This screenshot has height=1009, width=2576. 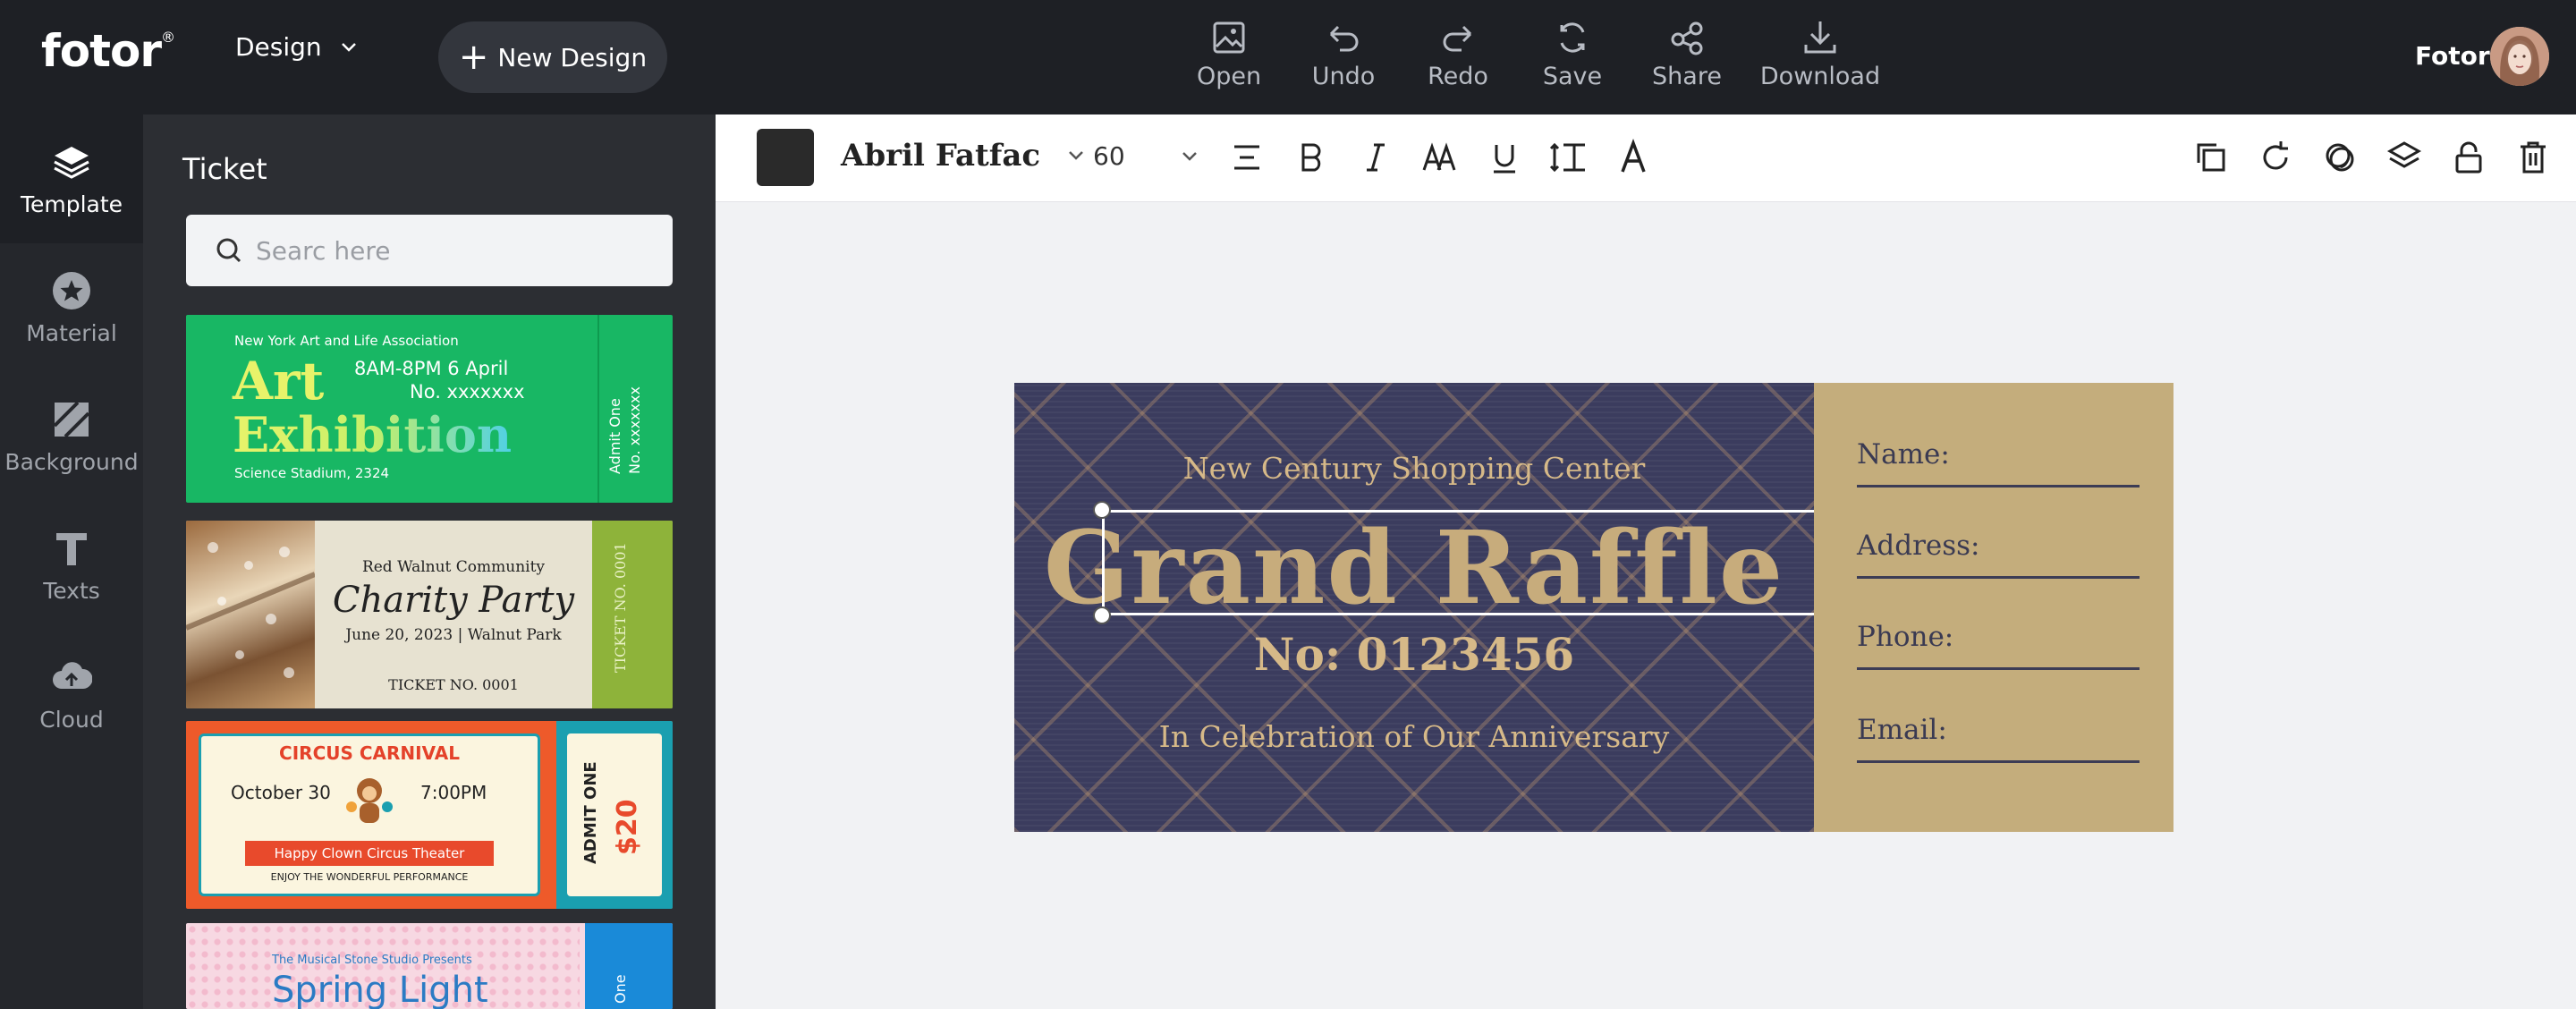 What do you see at coordinates (1343, 54) in the screenshot?
I see `undo-button: Undo` at bounding box center [1343, 54].